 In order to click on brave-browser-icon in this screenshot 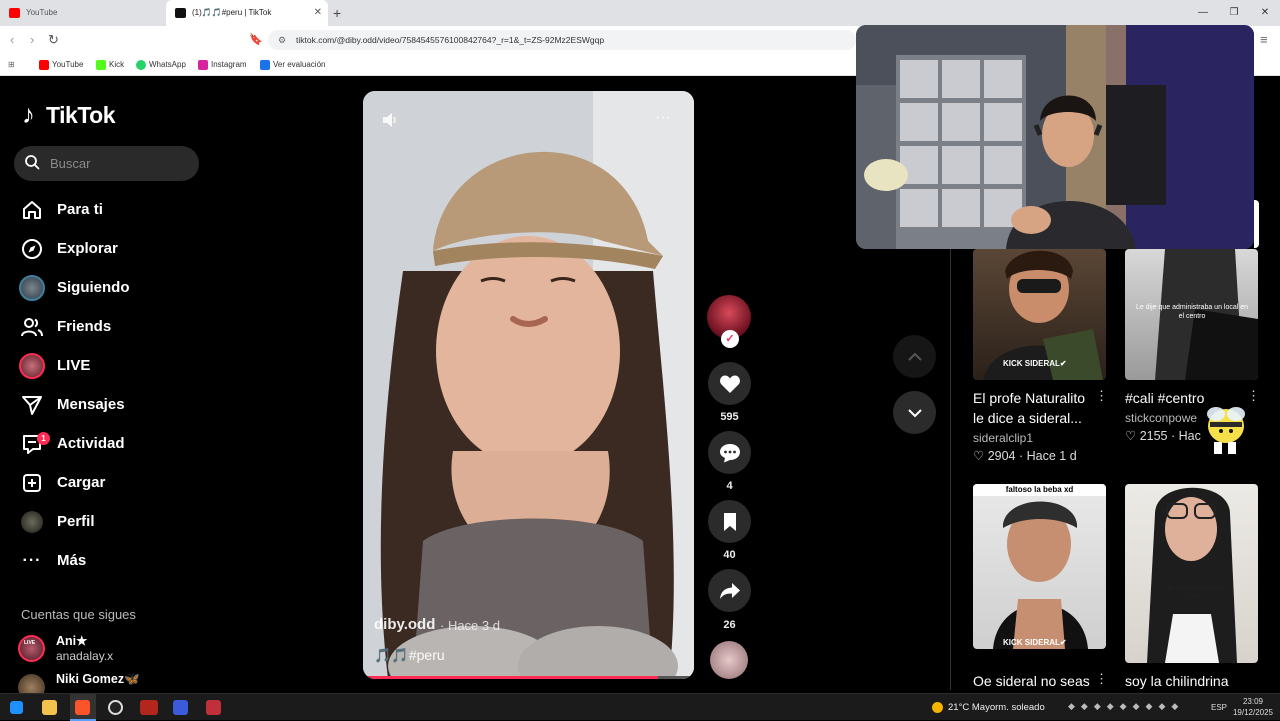, I will do `click(82, 707)`.